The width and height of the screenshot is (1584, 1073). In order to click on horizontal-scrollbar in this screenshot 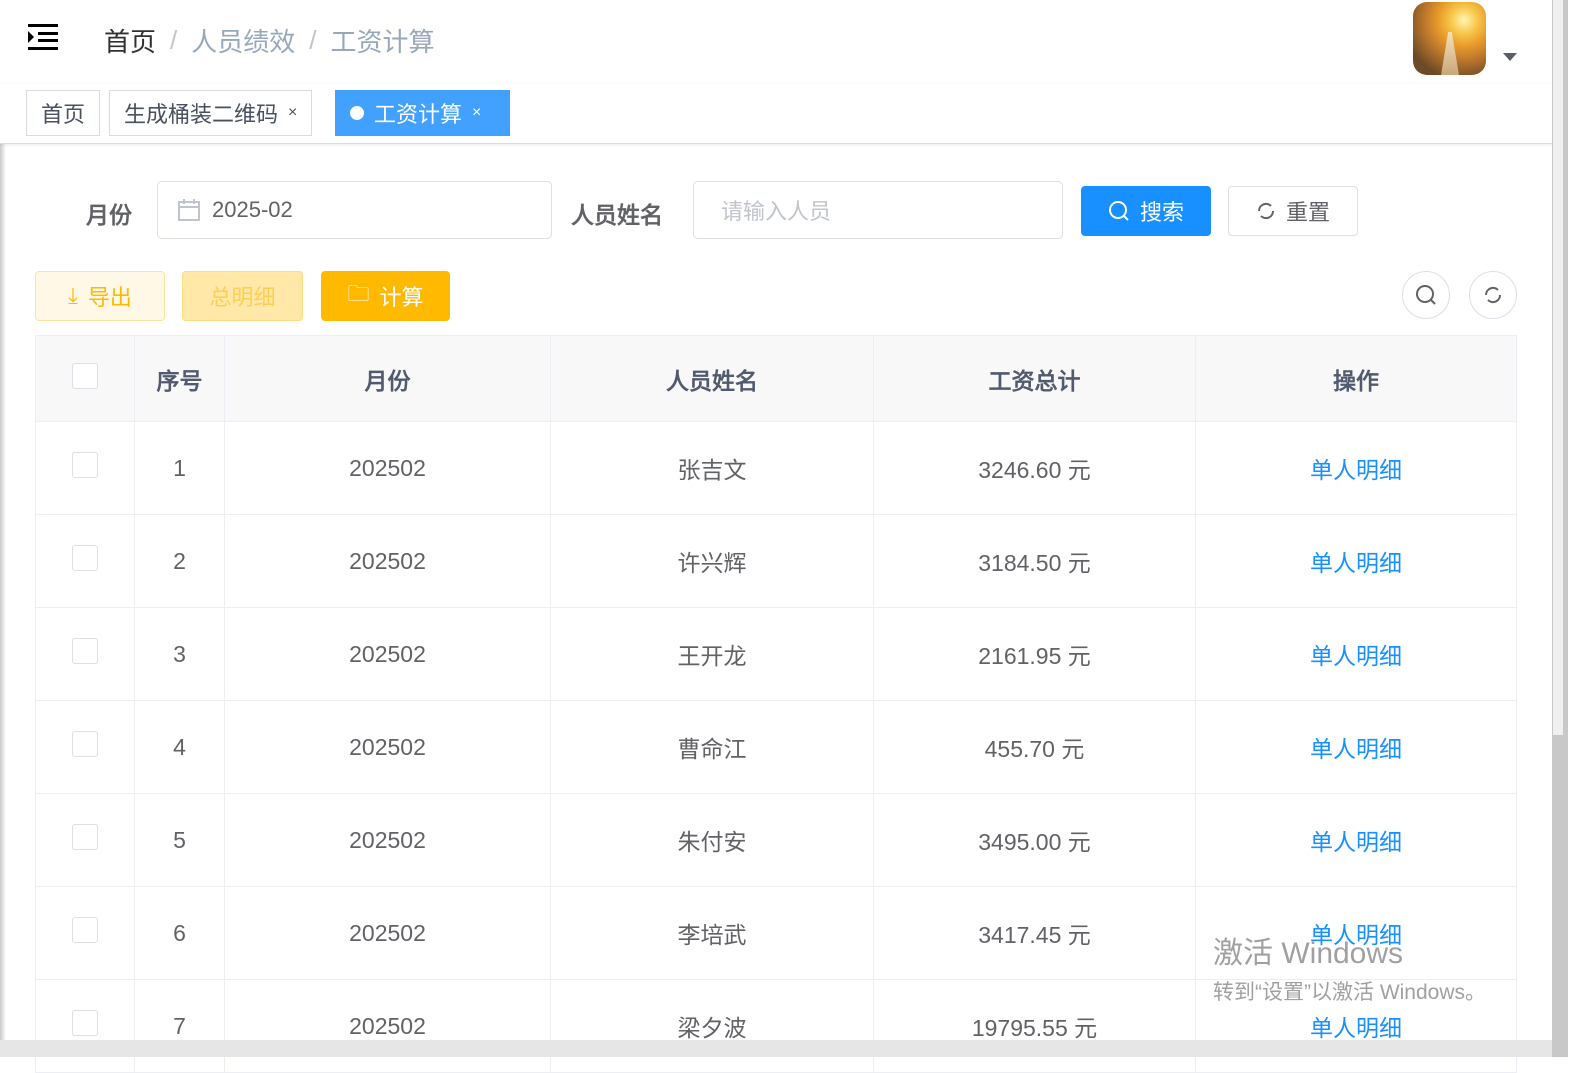, I will do `click(776, 1048)`.